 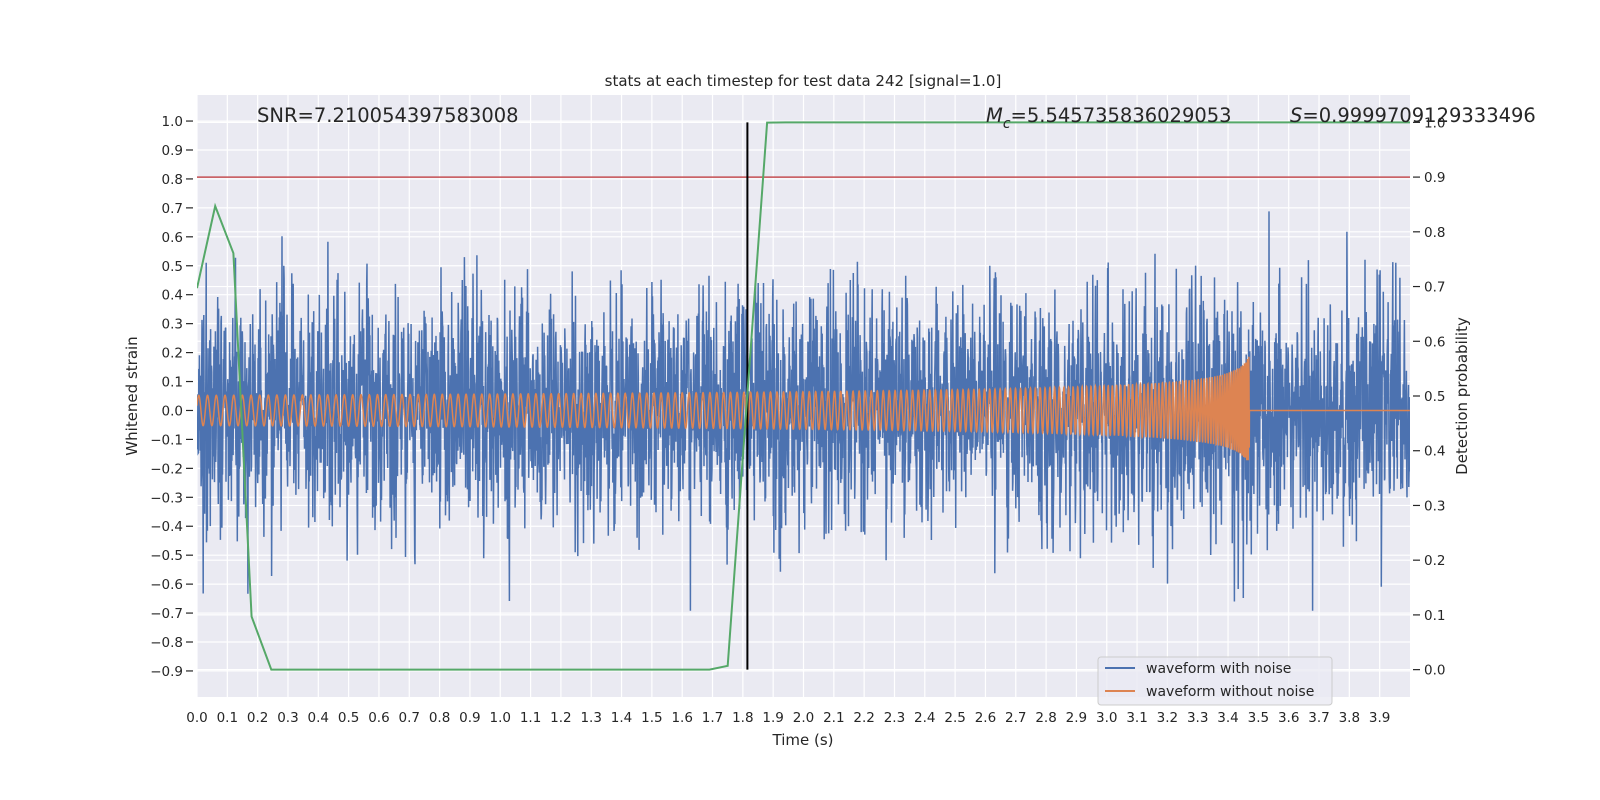 What do you see at coordinates (1434, 506) in the screenshot?
I see `y-right-tick-label: 0.3` at bounding box center [1434, 506].